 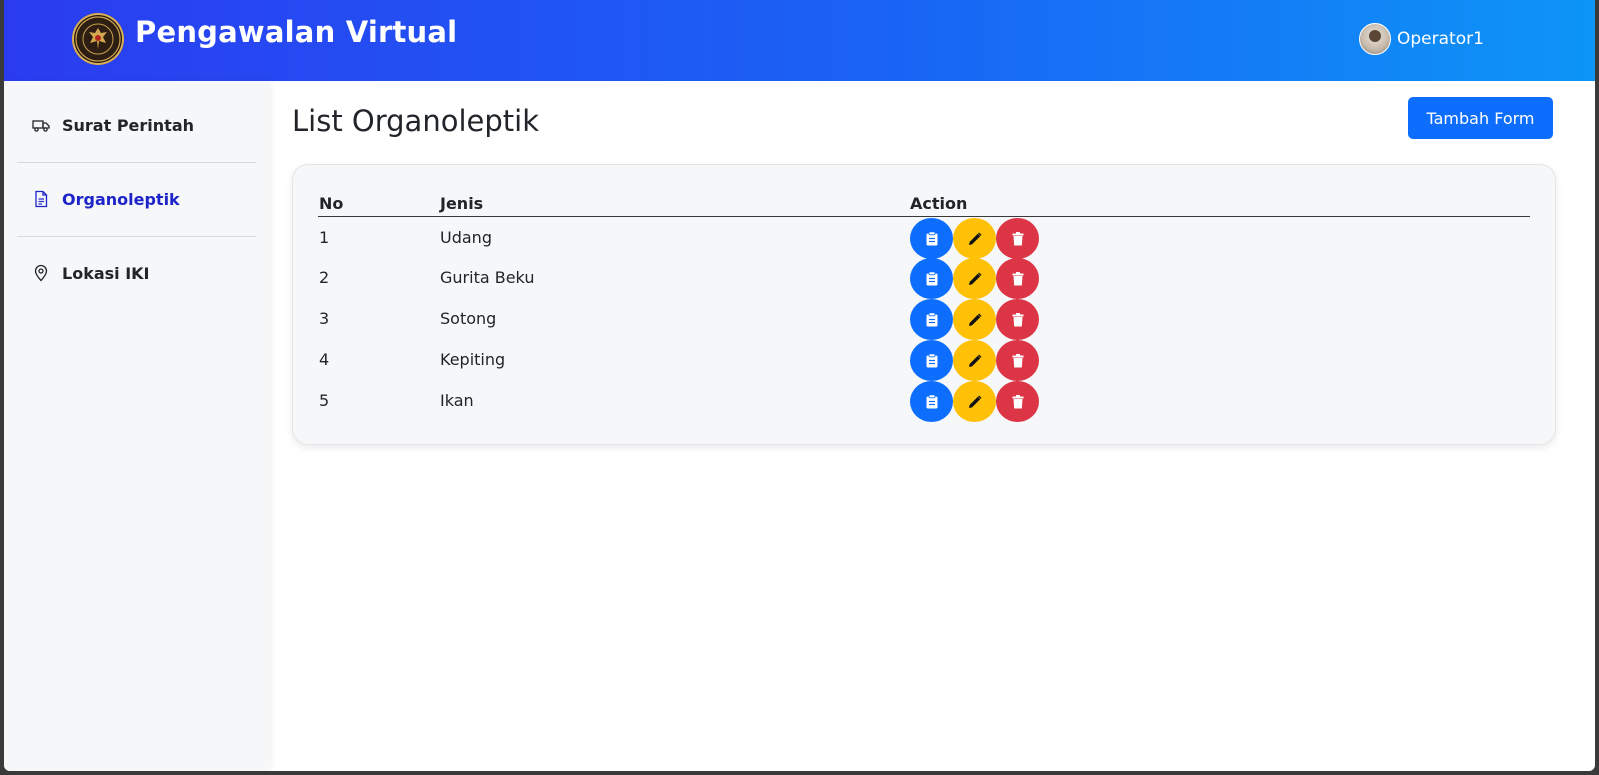 I want to click on garuda-logo-icon, so click(x=98, y=39).